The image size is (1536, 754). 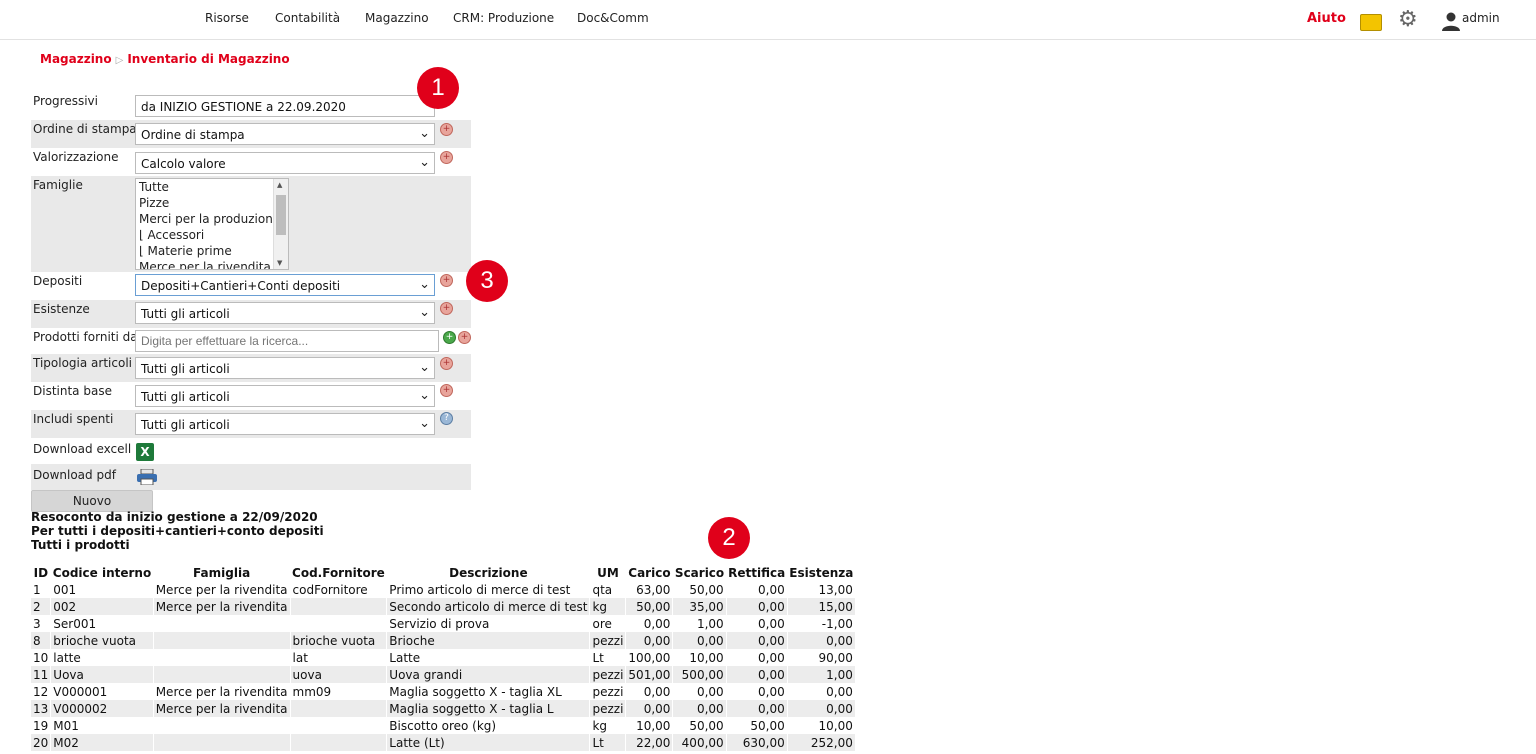 I want to click on cell-famiglia: Merce per la rivendita, so click(x=222, y=708).